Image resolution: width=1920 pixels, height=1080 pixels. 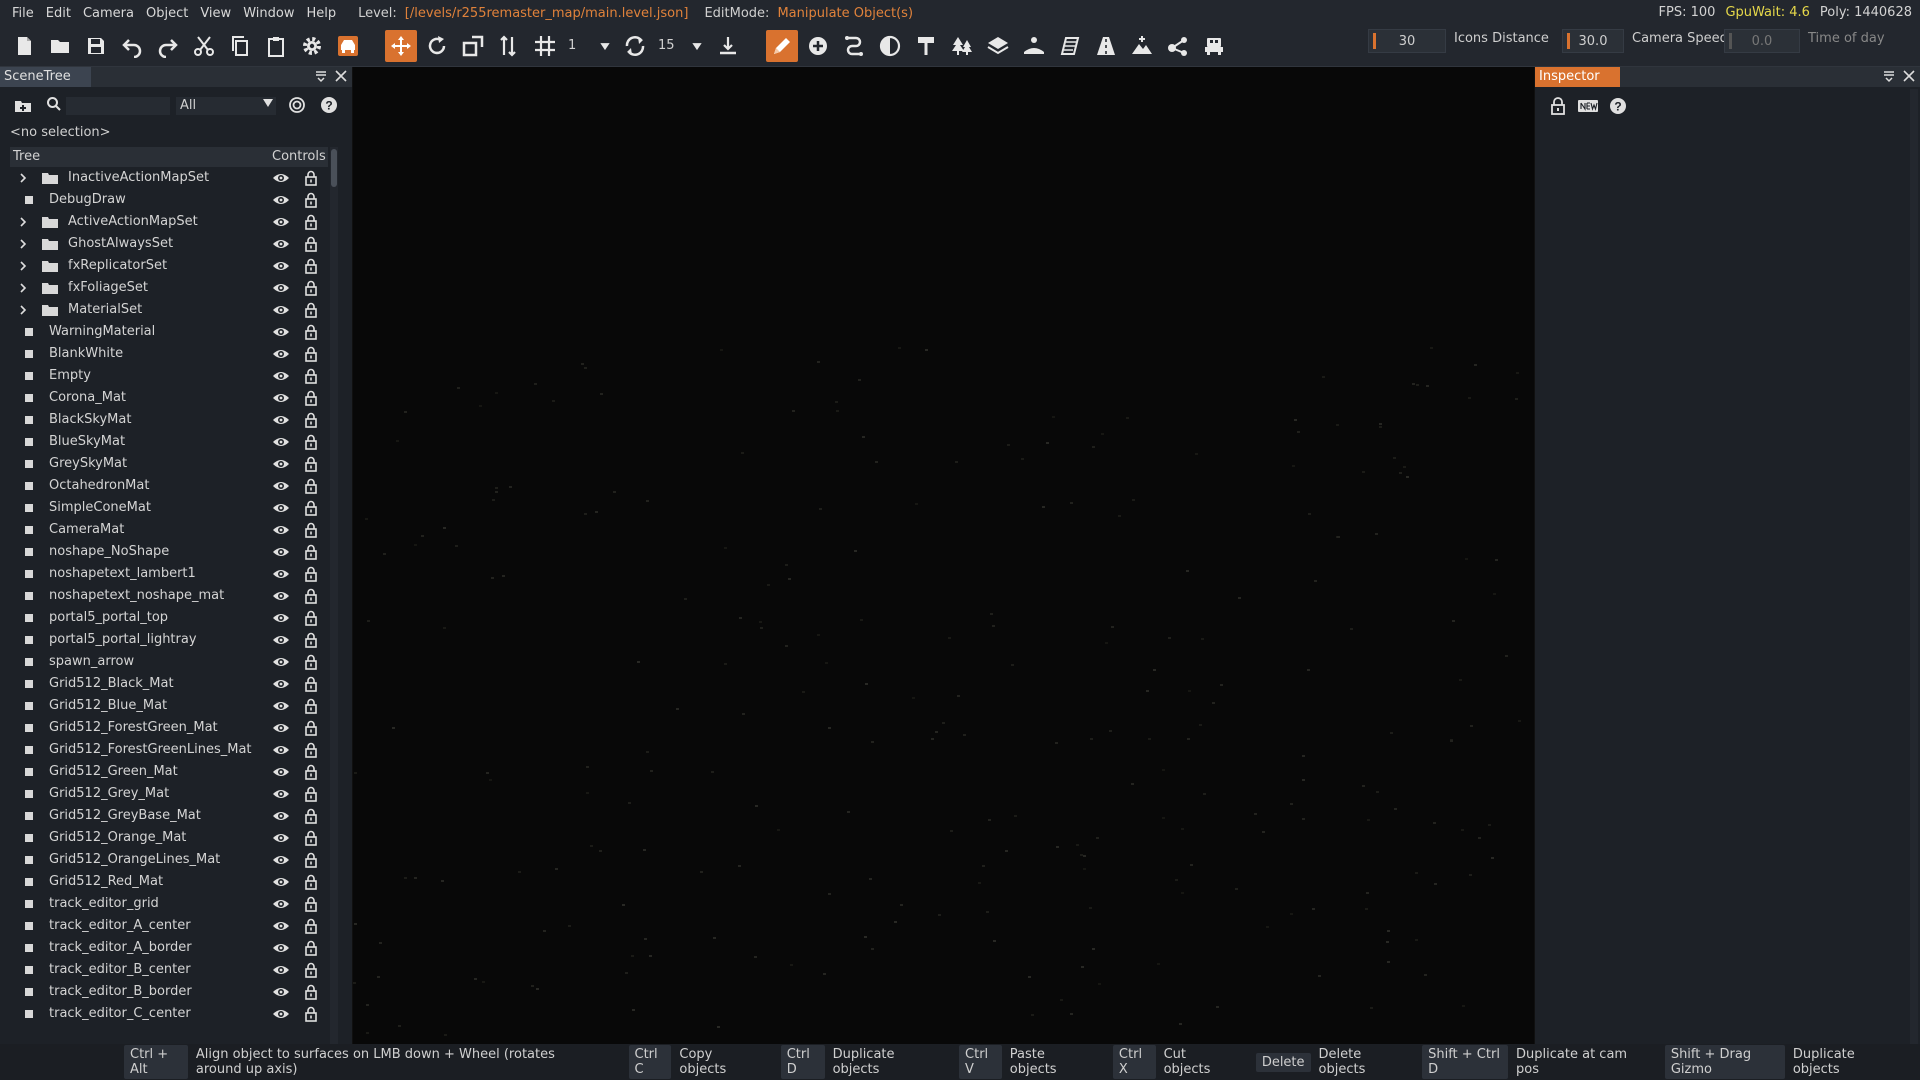 I want to click on time-of-day-slider: 0.0, so click(x=1762, y=41).